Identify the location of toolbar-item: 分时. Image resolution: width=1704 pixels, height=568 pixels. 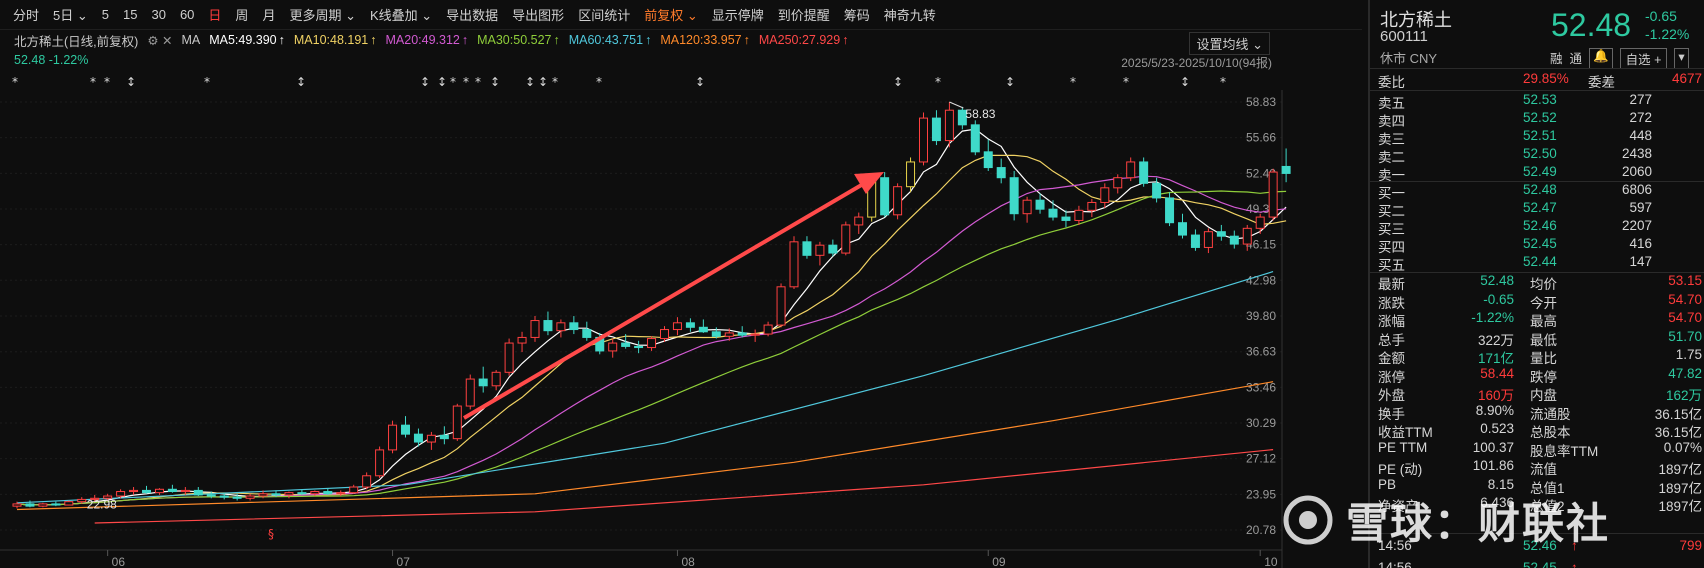
(26, 14).